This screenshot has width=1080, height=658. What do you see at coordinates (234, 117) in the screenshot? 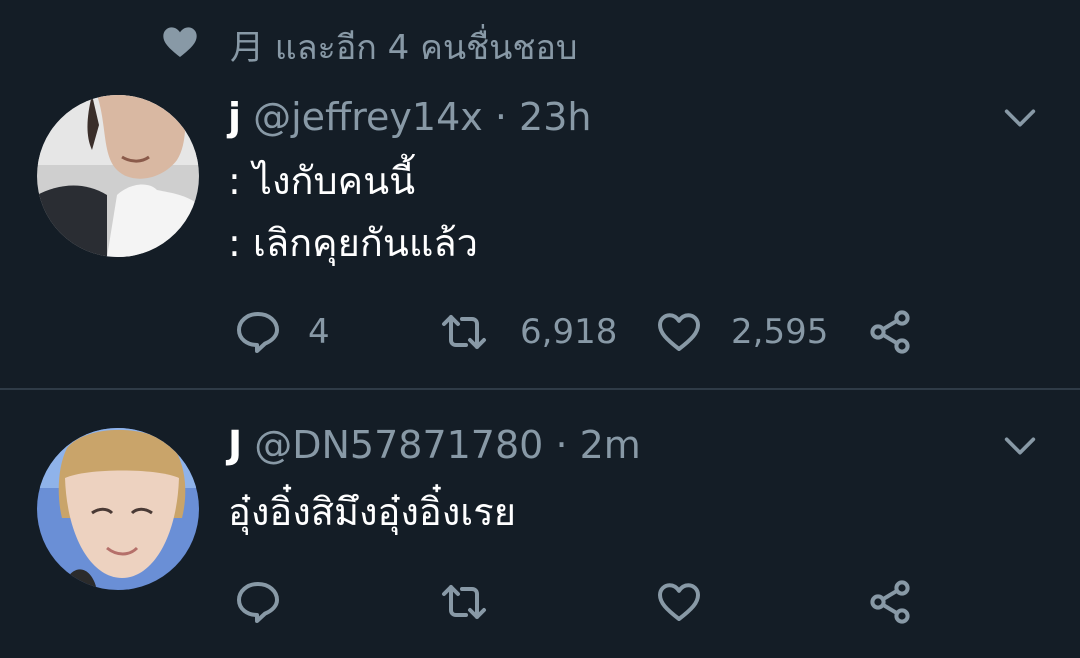
I see `display-name: j` at bounding box center [234, 117].